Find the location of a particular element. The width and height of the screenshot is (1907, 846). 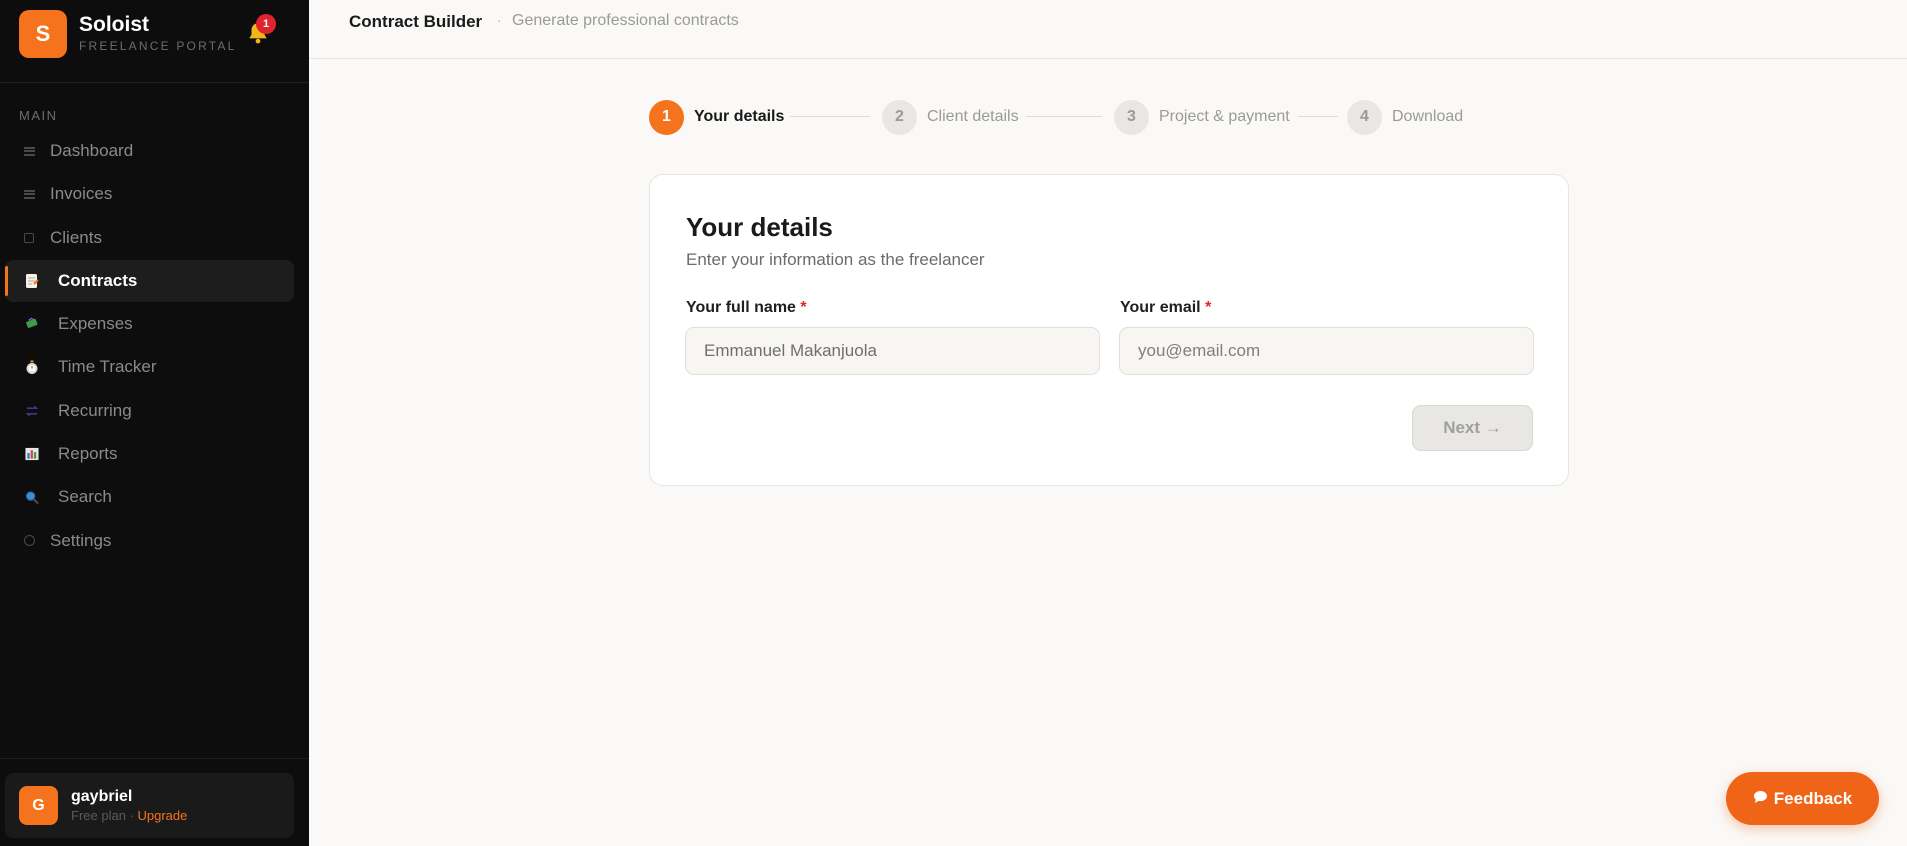

brand-subtitle: FREELANCE PORTAL is located at coordinates (158, 46).